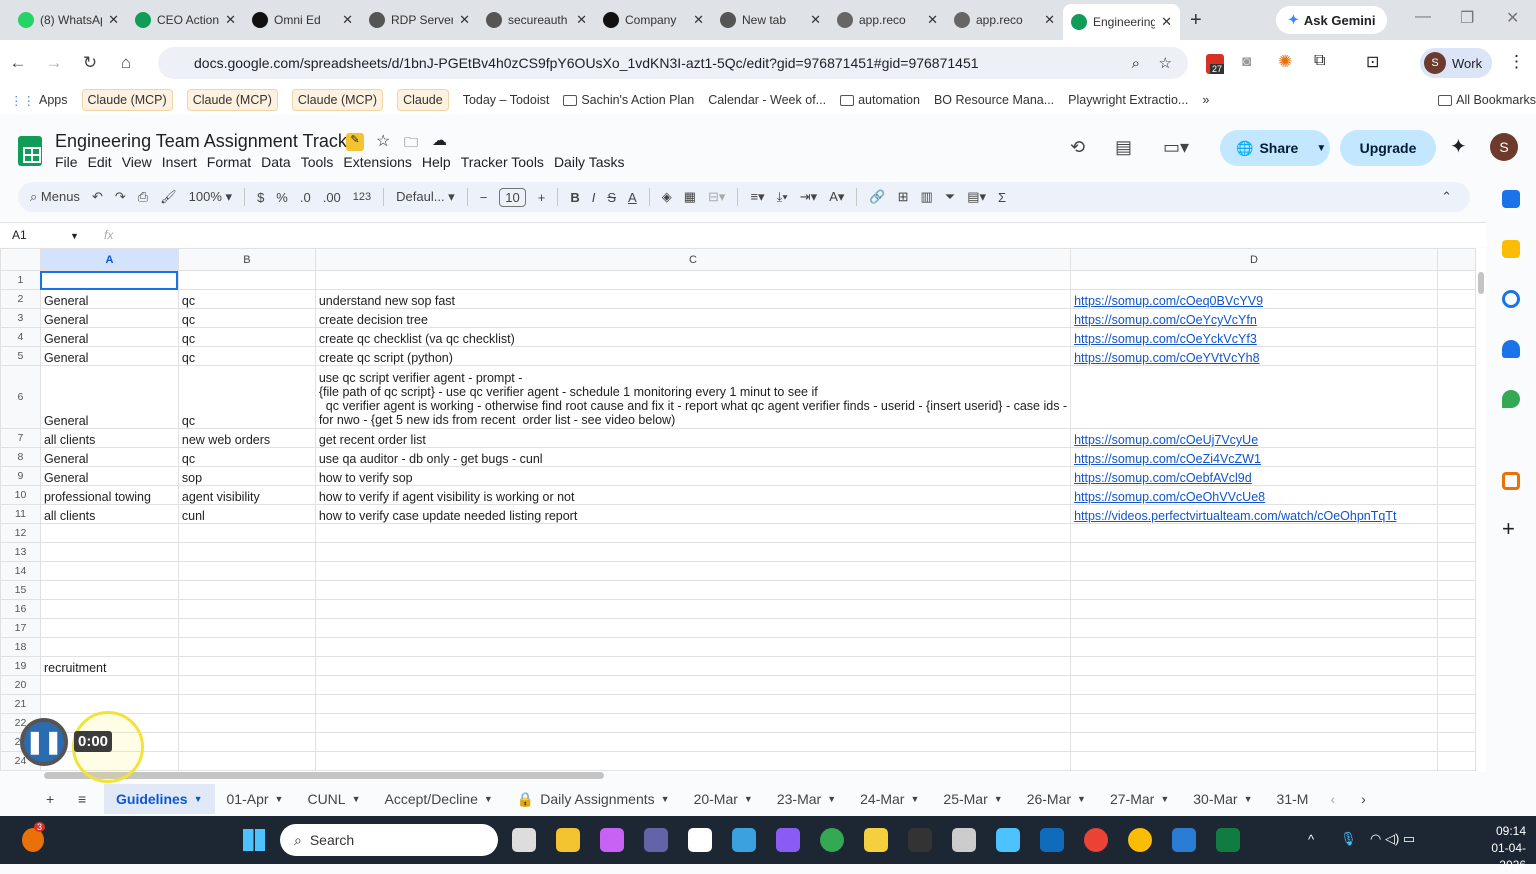 The width and height of the screenshot is (1536, 874). What do you see at coordinates (782, 197) in the screenshot?
I see `vertical-align-icon: ⤓▾` at bounding box center [782, 197].